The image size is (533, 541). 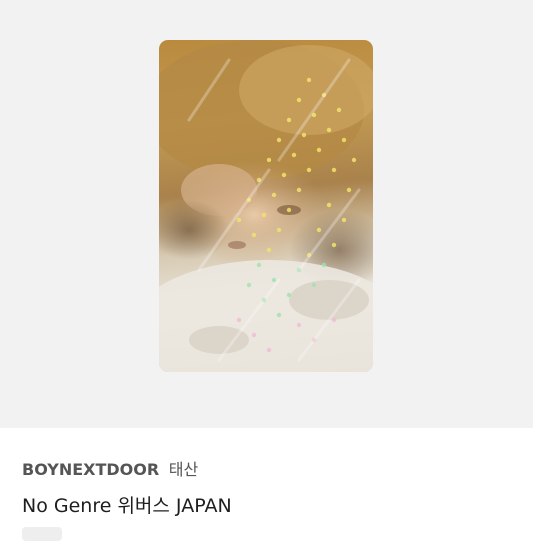 I want to click on product-info: BOYNEXTDOOR 태산 No Genre 위버스 JAPAN, so click(x=127, y=487).